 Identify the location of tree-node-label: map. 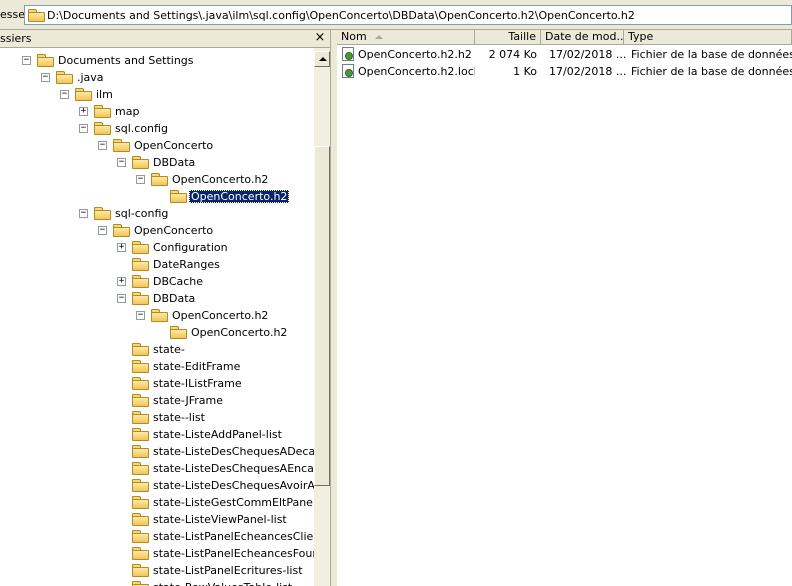
(127, 111).